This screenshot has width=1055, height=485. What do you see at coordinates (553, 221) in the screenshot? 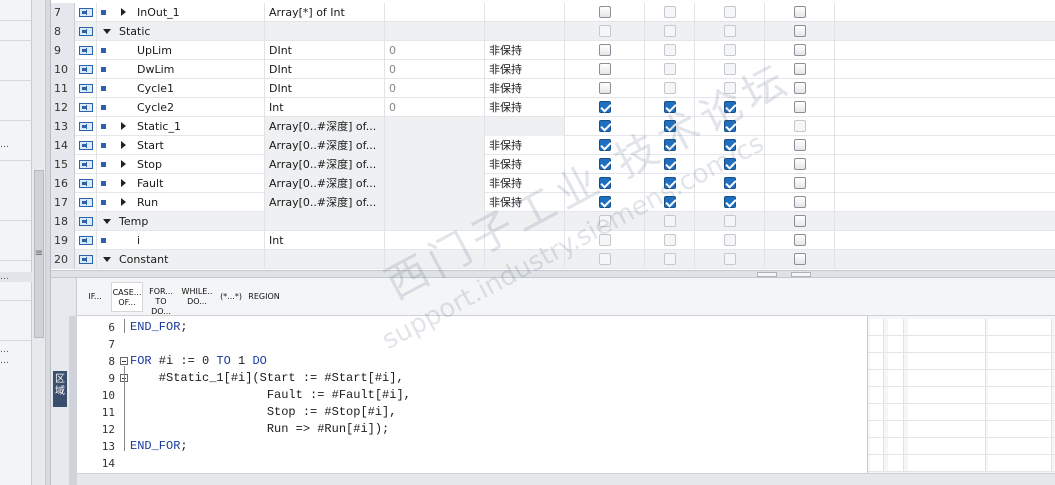
I see `table-row: 18 Temp` at bounding box center [553, 221].